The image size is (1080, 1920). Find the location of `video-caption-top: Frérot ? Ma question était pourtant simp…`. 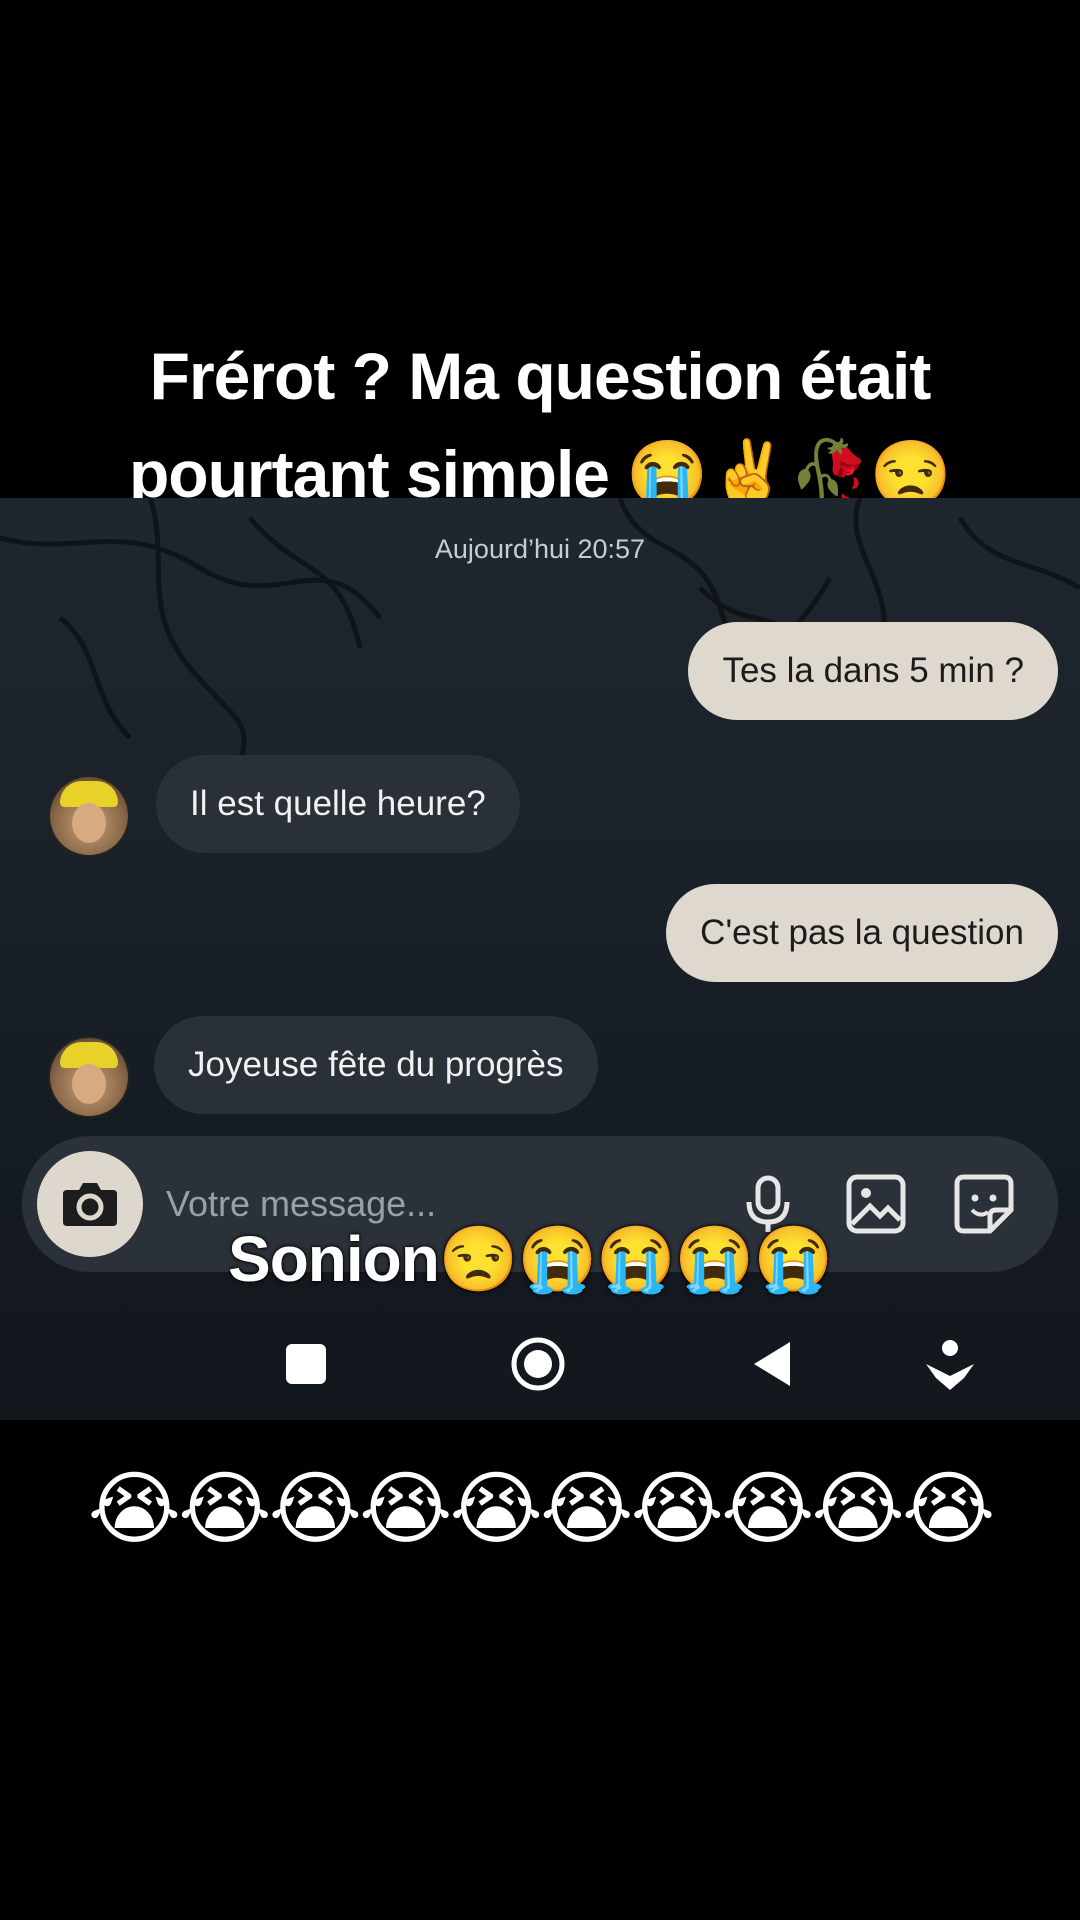

video-caption-top: Frérot ? Ma question était pourtant simp… is located at coordinates (540, 425).